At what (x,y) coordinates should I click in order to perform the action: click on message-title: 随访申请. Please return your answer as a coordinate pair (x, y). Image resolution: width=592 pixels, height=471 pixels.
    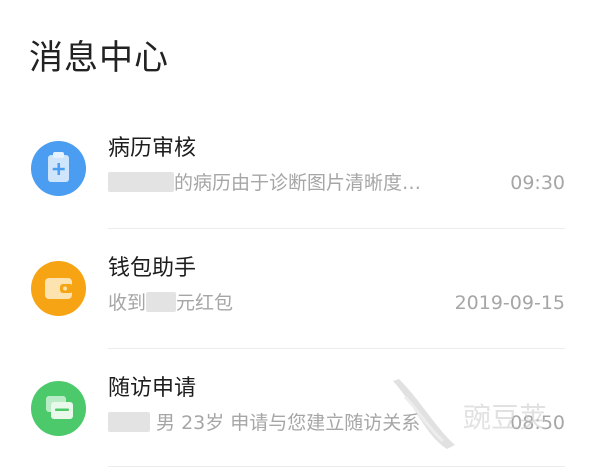
    Looking at the image, I should click on (152, 388).